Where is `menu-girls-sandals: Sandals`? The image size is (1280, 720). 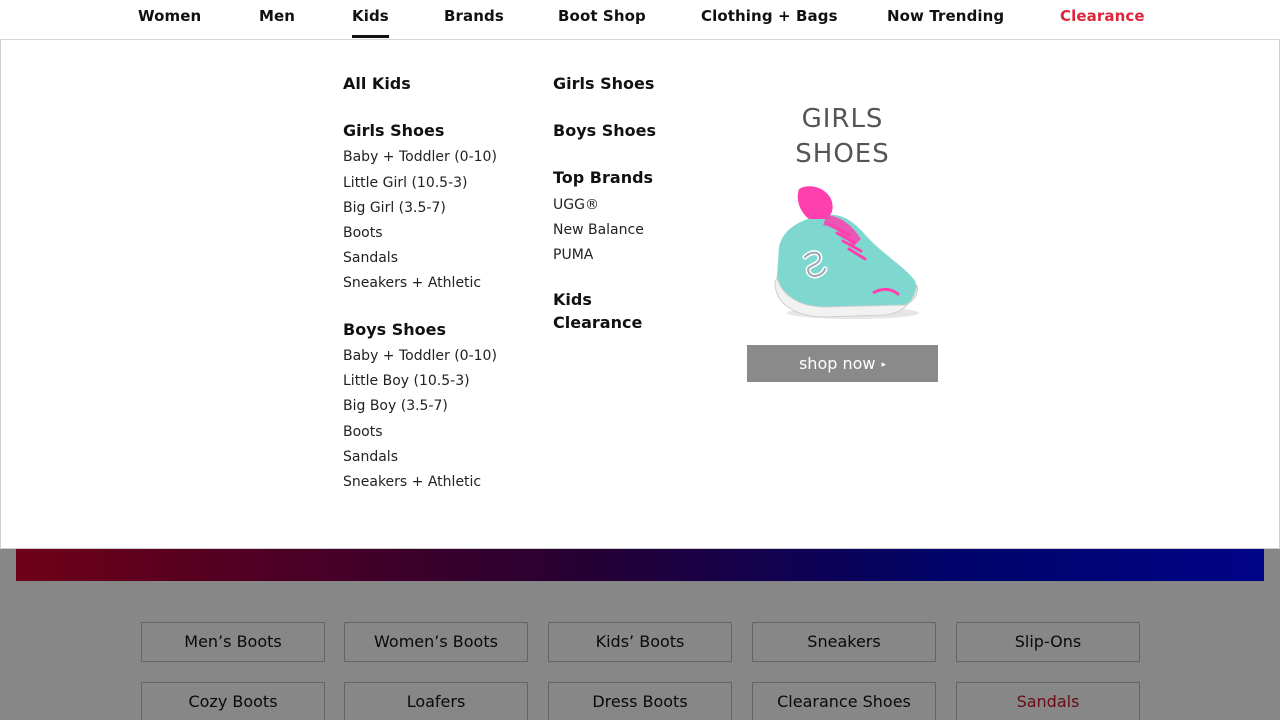
menu-girls-sandals: Sandals is located at coordinates (370, 258).